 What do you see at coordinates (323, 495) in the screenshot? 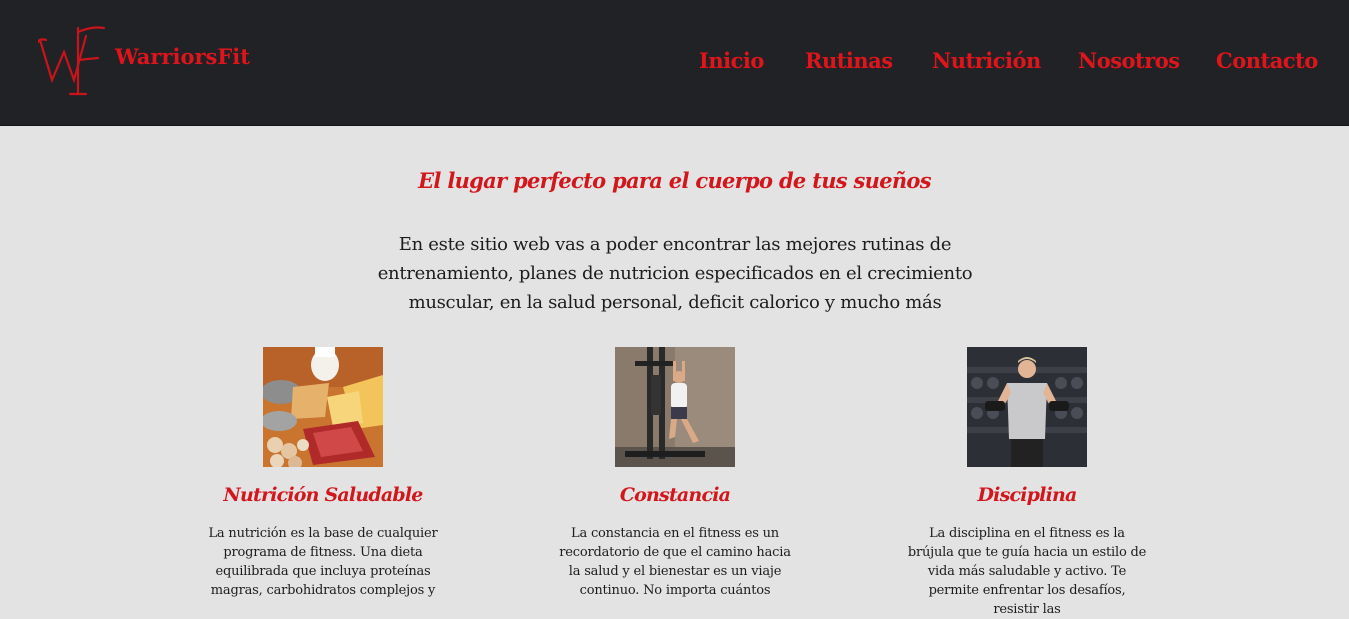
I see `card-title: Nutrición Saludable` at bounding box center [323, 495].